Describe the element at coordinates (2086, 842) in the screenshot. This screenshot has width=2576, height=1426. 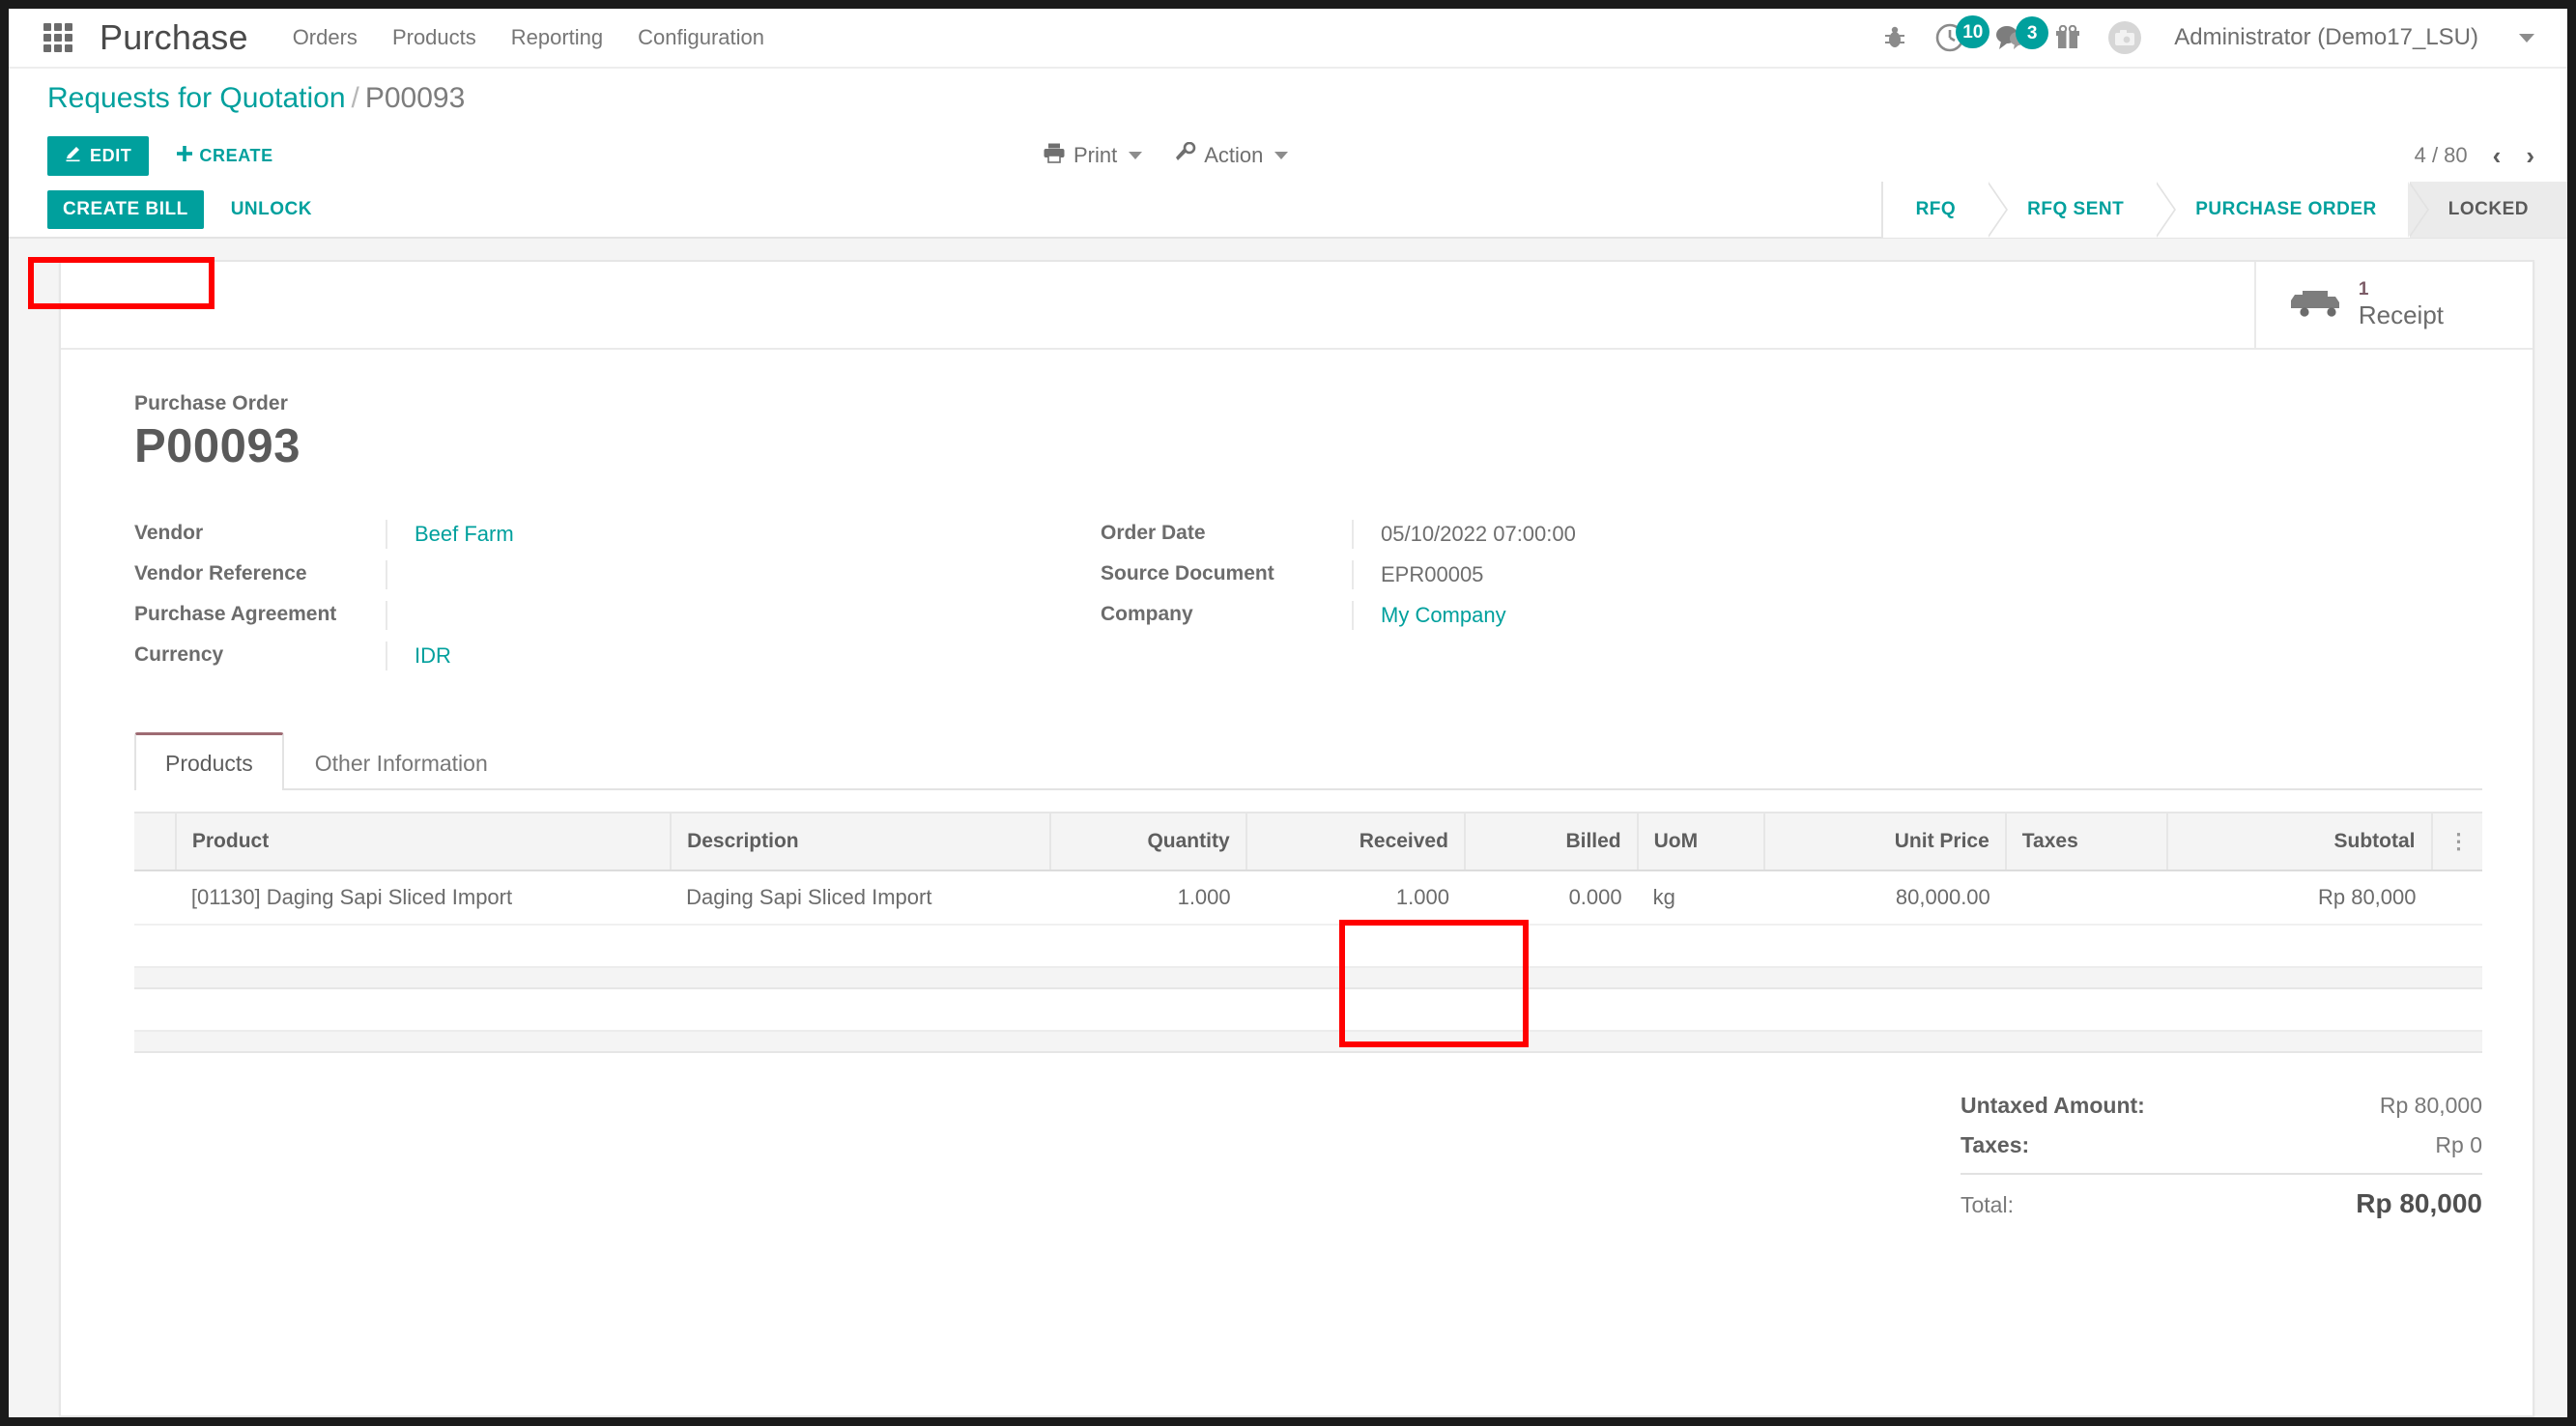
I see `column-header-taxes: Taxes` at that location.